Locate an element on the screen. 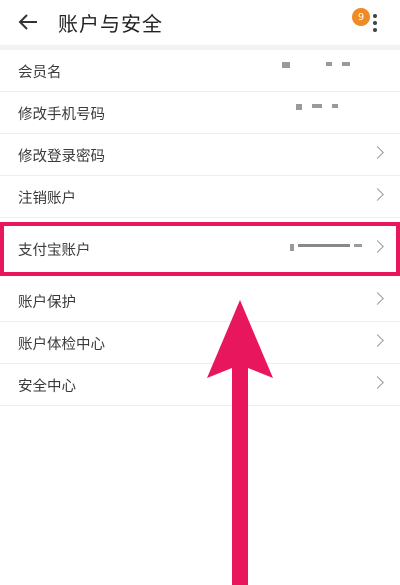 This screenshot has width=400, height=585. back-arrow-icon is located at coordinates (27, 22).